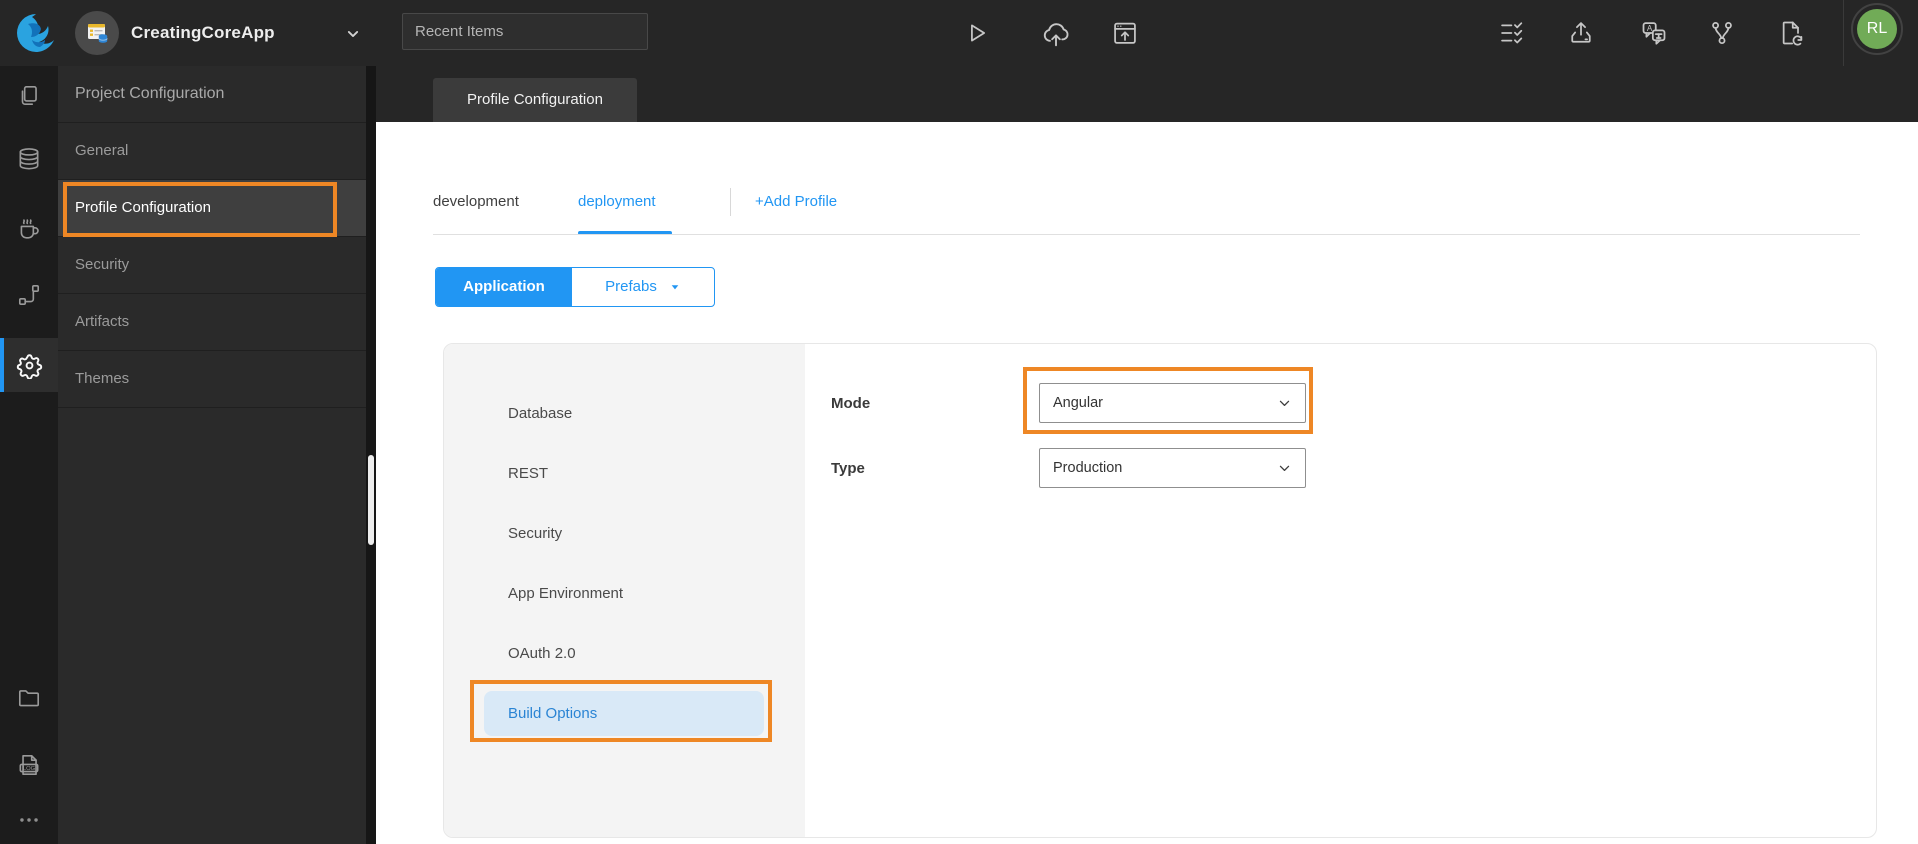 The height and width of the screenshot is (844, 1918). I want to click on tabs-hairline, so click(1146, 234).